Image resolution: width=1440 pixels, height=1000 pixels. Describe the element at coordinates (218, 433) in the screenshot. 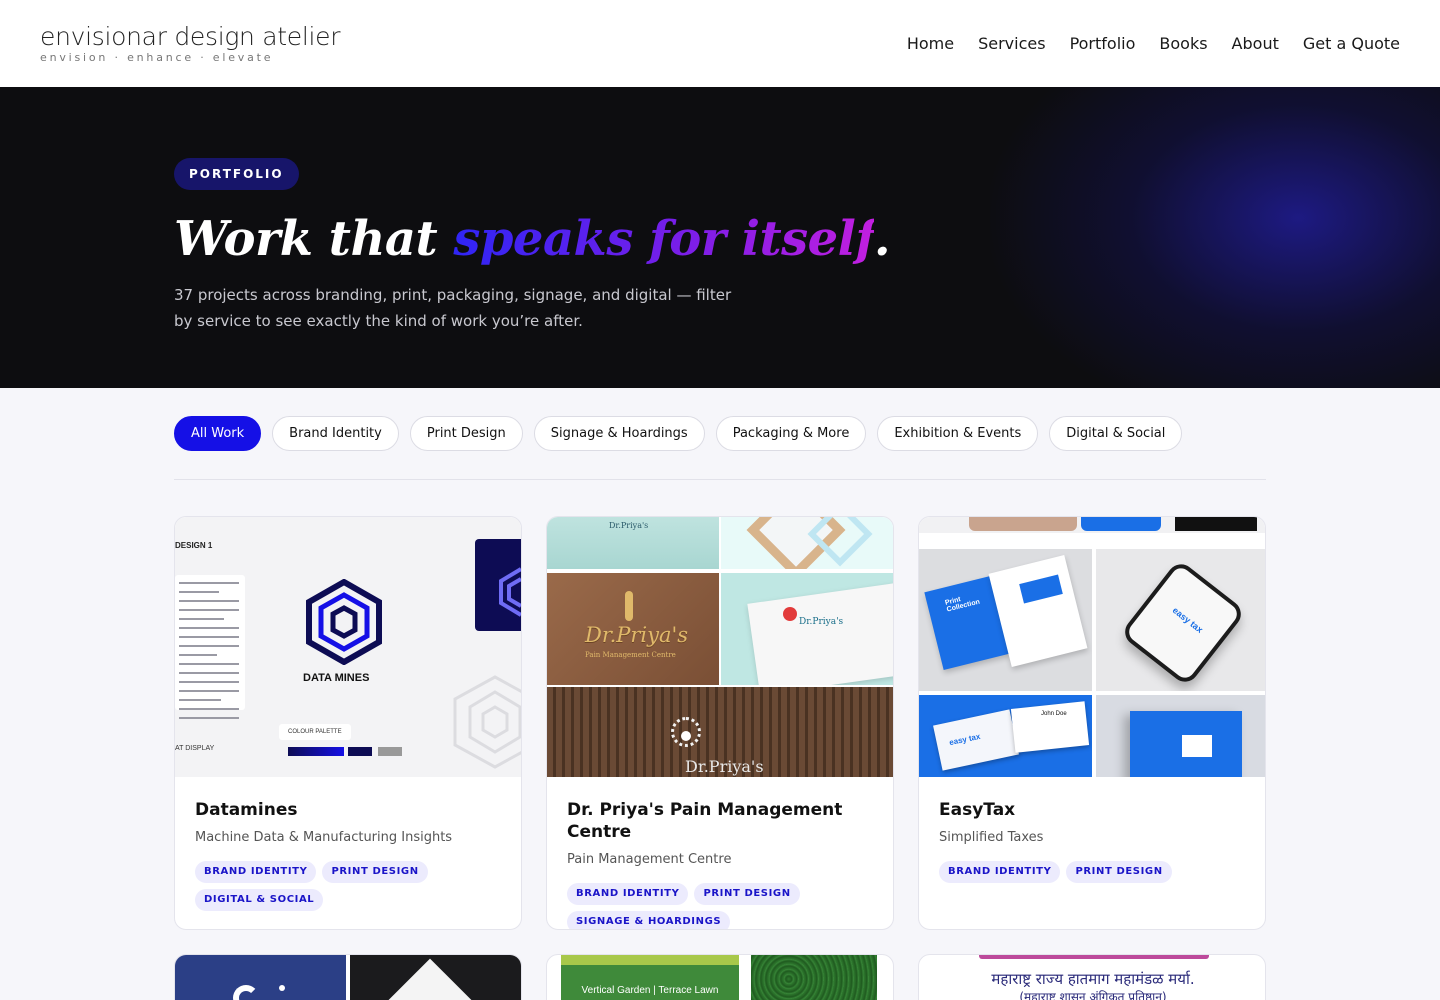

I see `filter-all-work: All Work` at that location.